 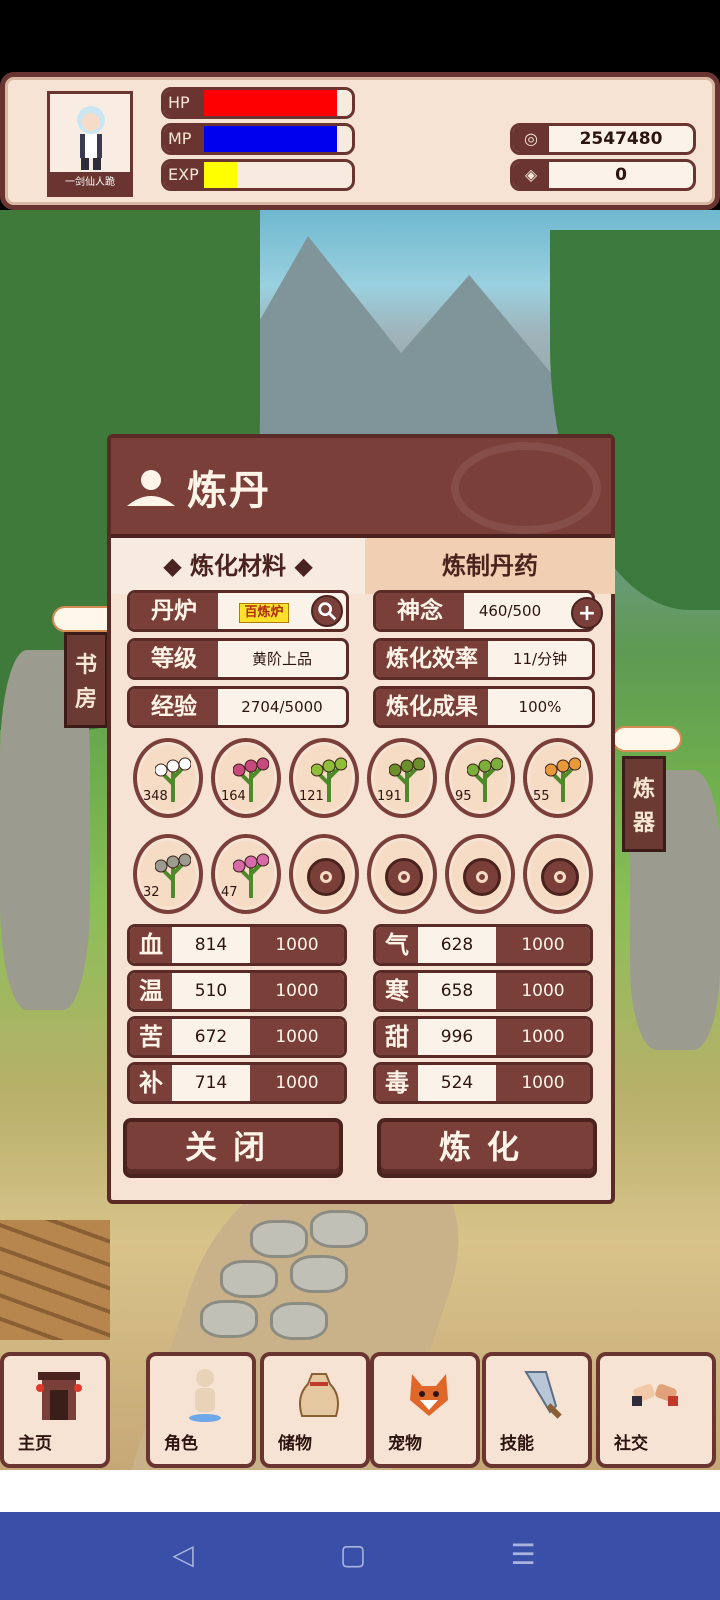 I want to click on magnifier-icon, so click(x=327, y=611).